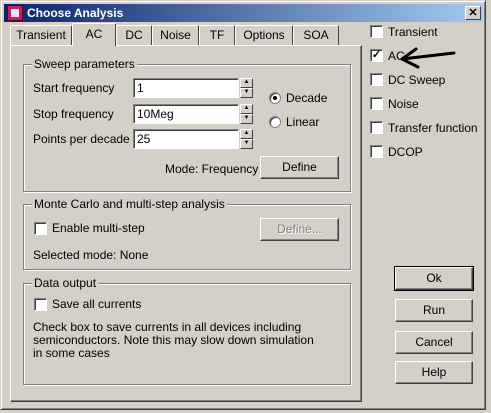 Image resolution: width=491 pixels, height=413 pixels. I want to click on mode-text: Mode: Frequency, so click(212, 169).